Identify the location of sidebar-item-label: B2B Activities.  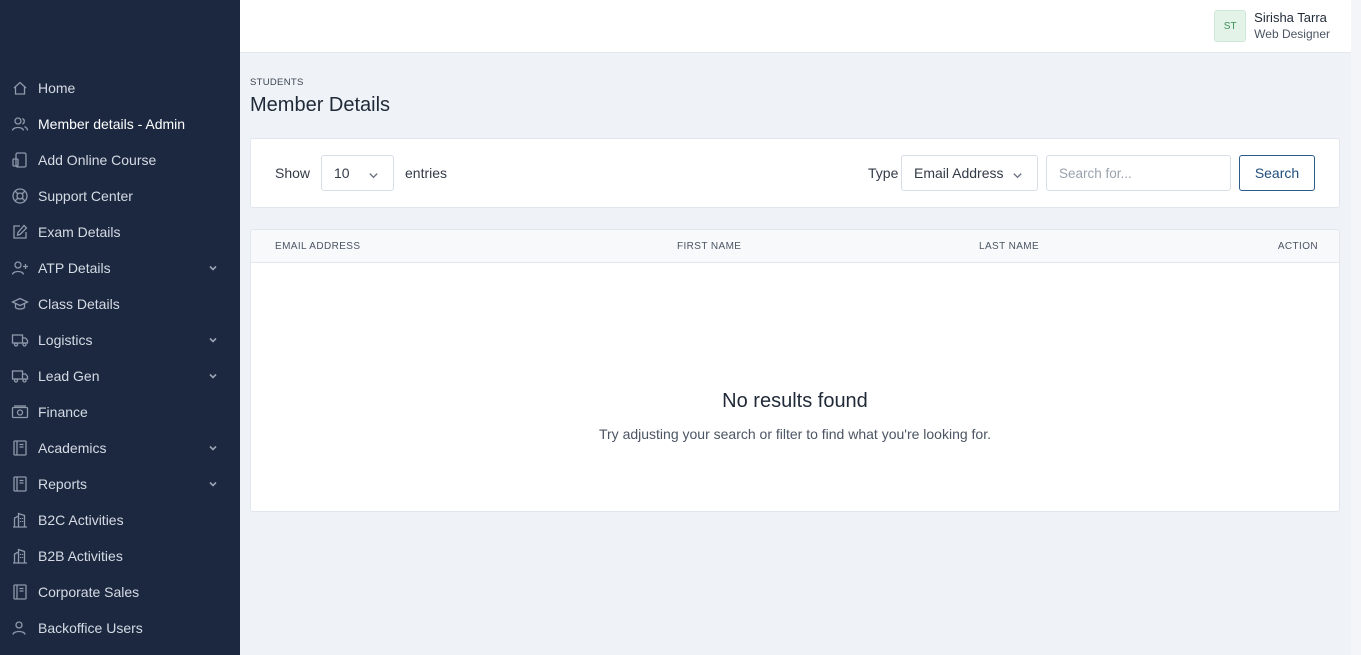
(80, 556).